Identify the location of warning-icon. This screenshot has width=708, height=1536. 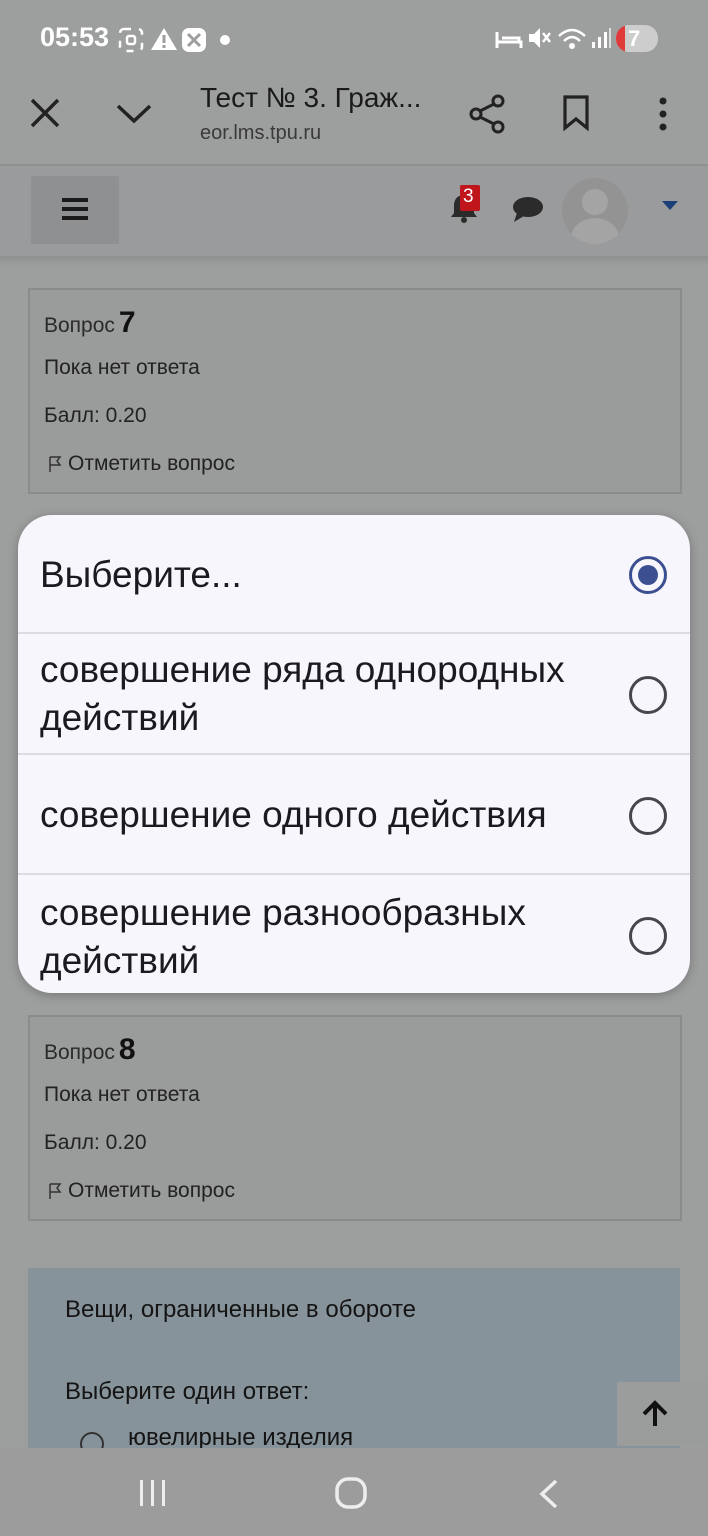
(164, 39).